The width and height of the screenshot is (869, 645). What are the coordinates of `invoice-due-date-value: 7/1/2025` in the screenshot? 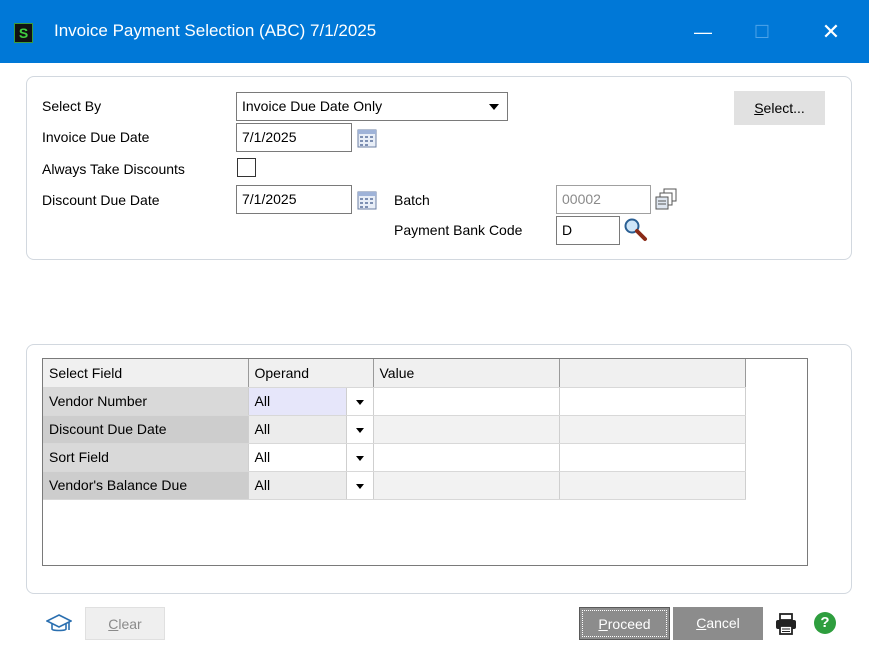 It's located at (269, 137).